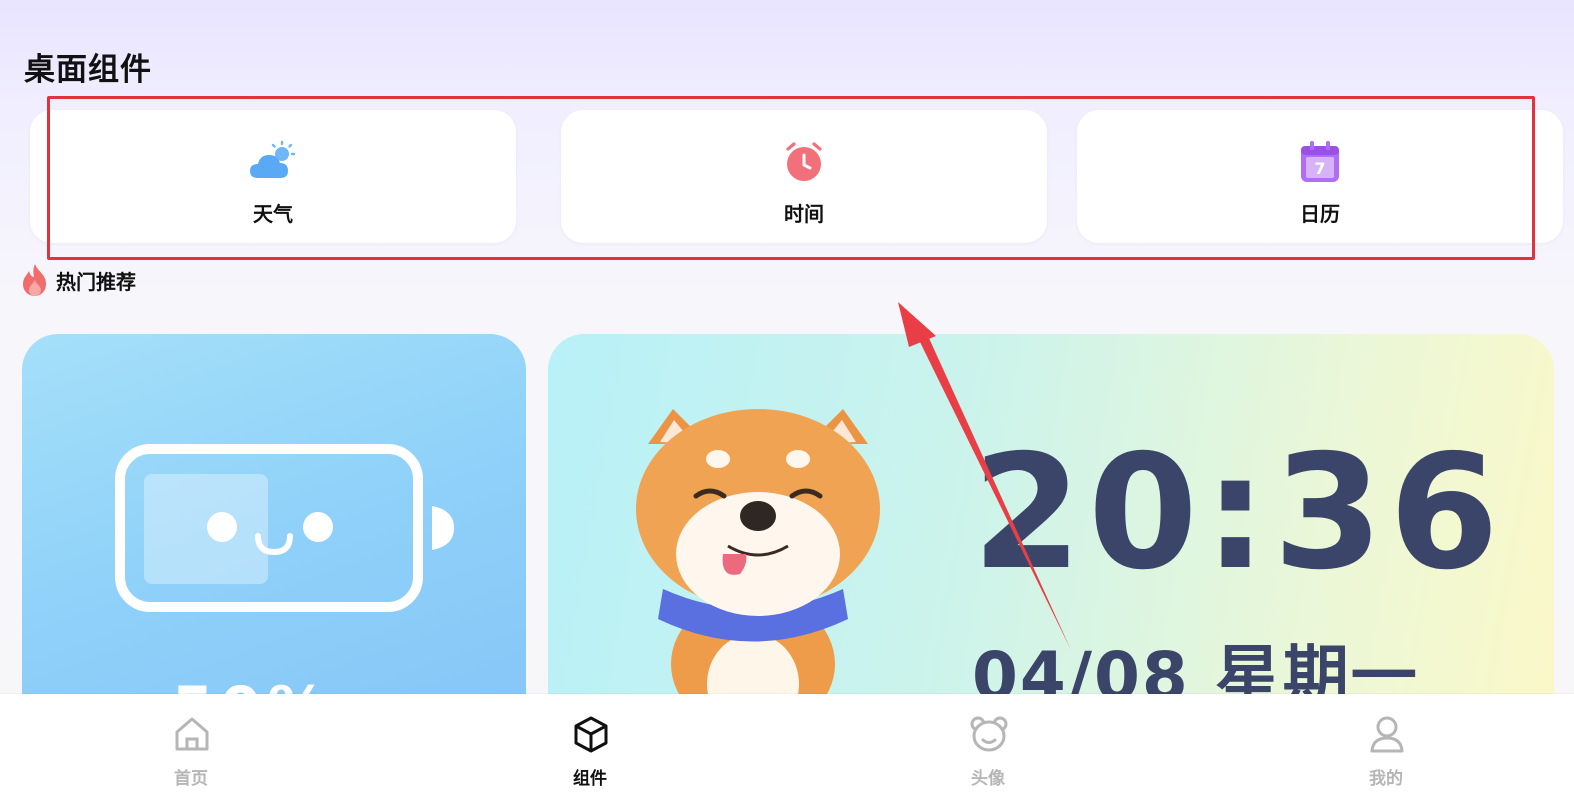 Image resolution: width=1574 pixels, height=806 pixels. I want to click on category-label: 天气, so click(273, 214).